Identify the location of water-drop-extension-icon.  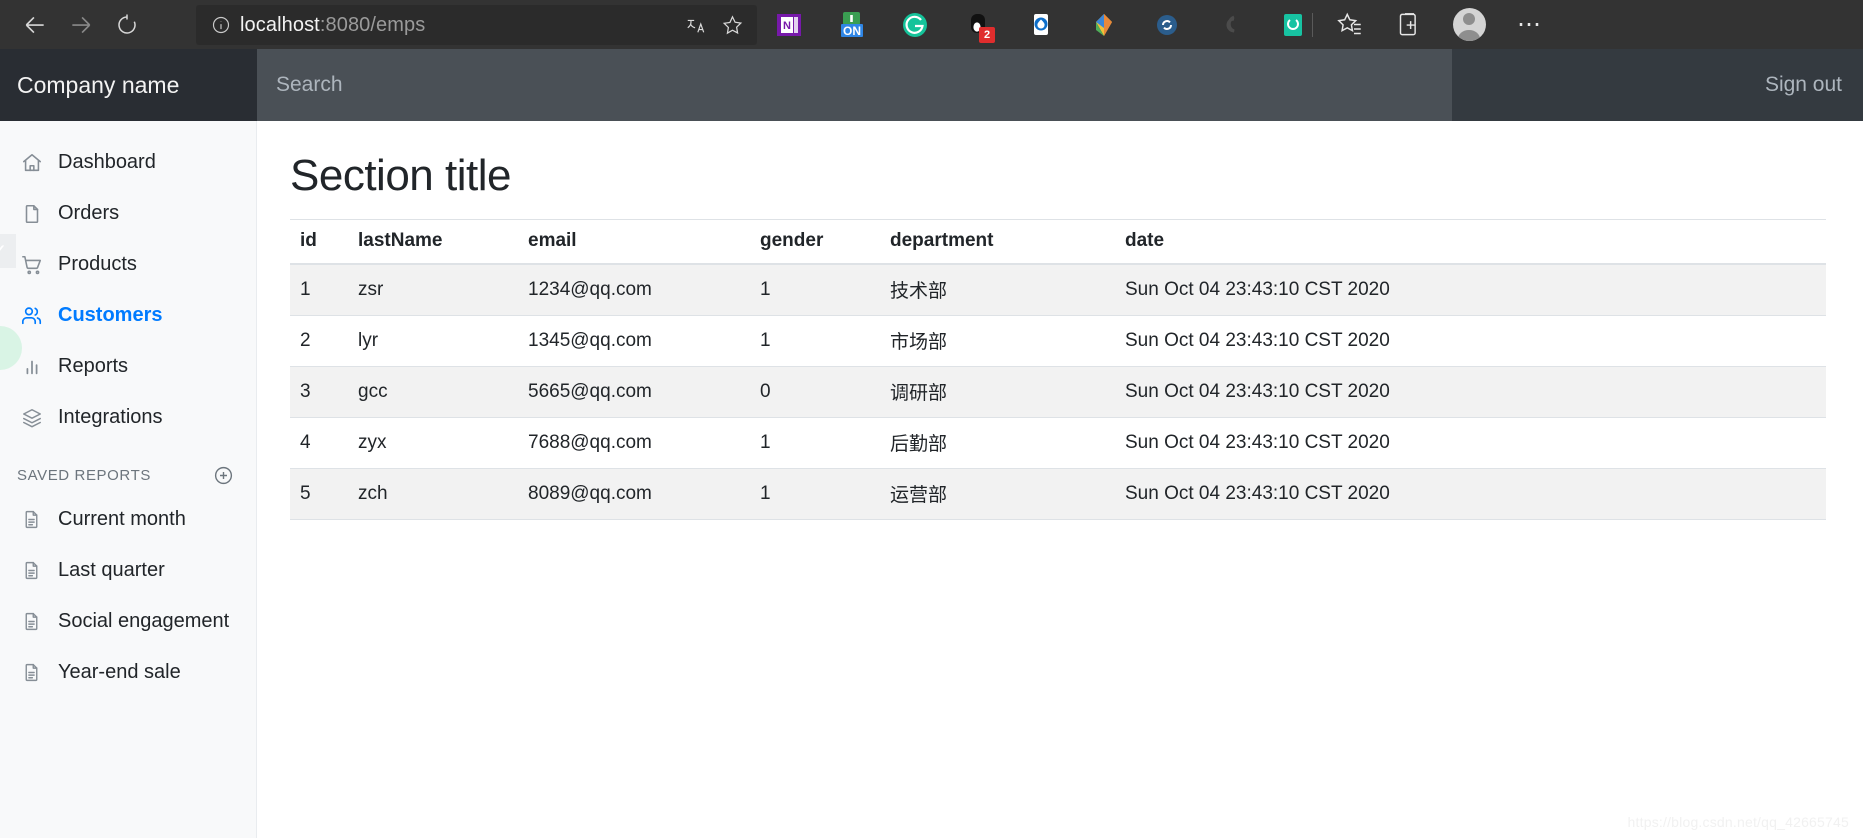
(1040, 24).